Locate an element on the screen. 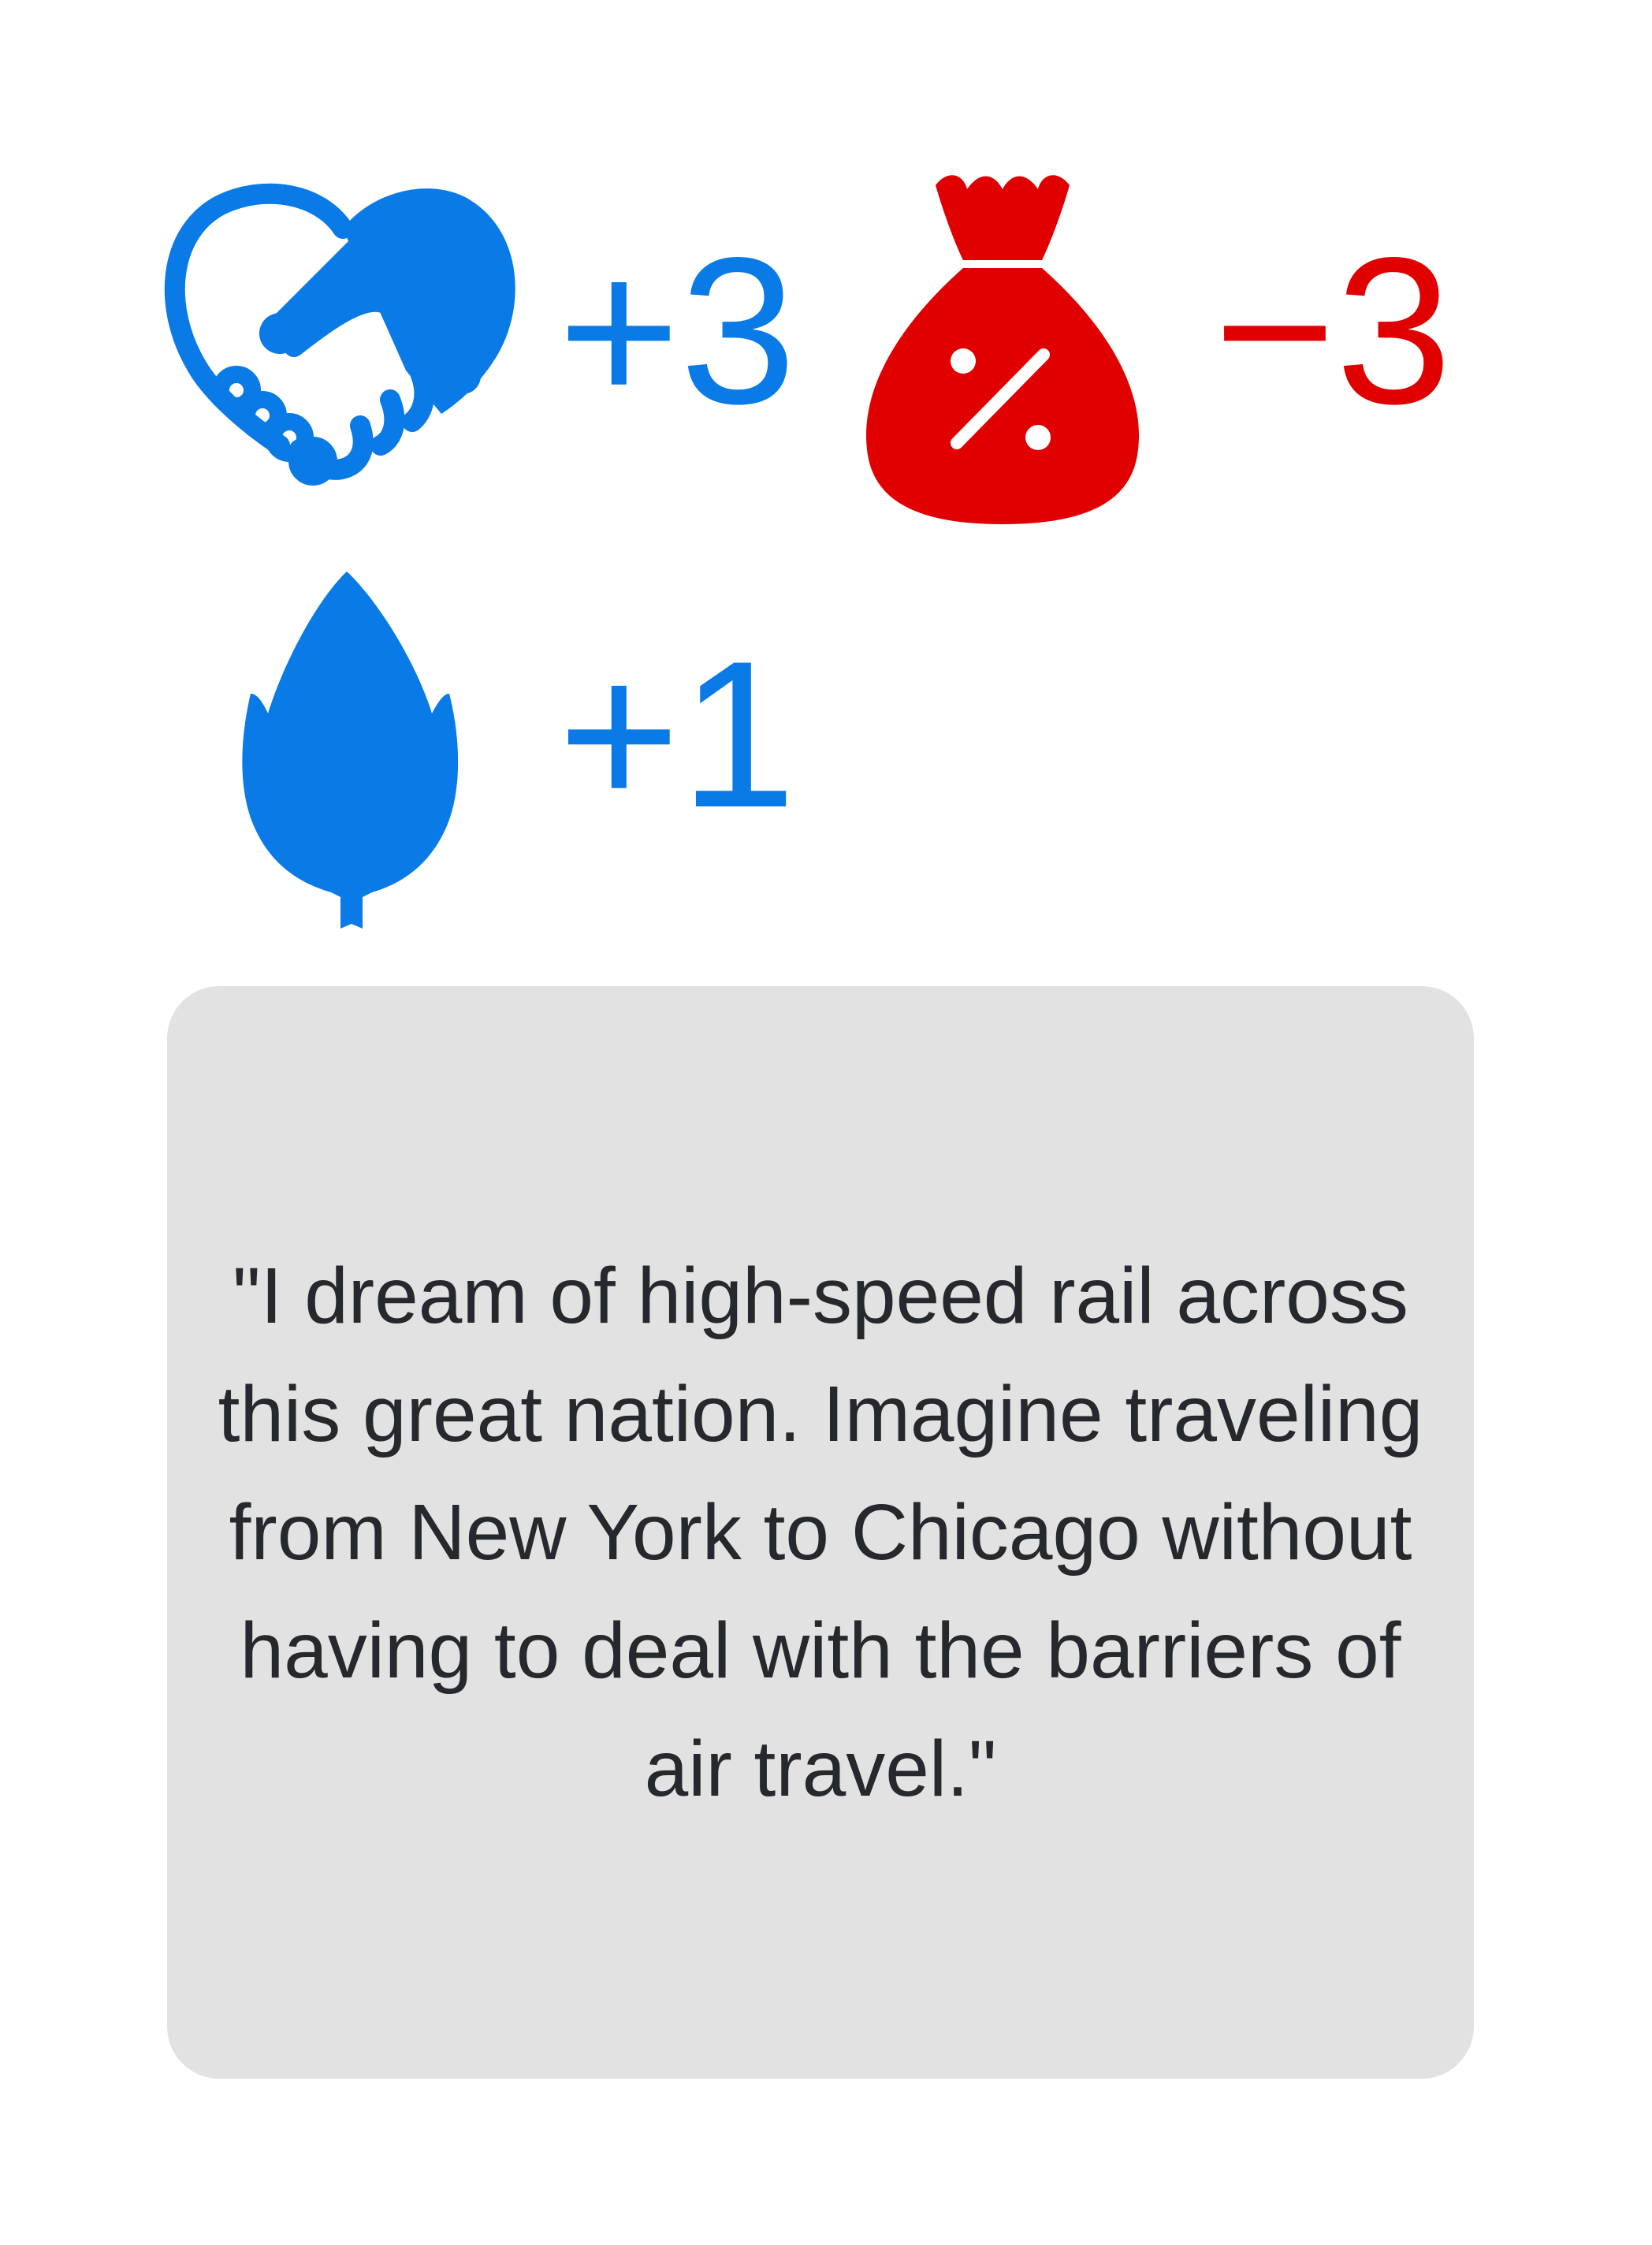 The width and height of the screenshot is (1652, 2245). handshake-heart-icon is located at coordinates (339, 335).